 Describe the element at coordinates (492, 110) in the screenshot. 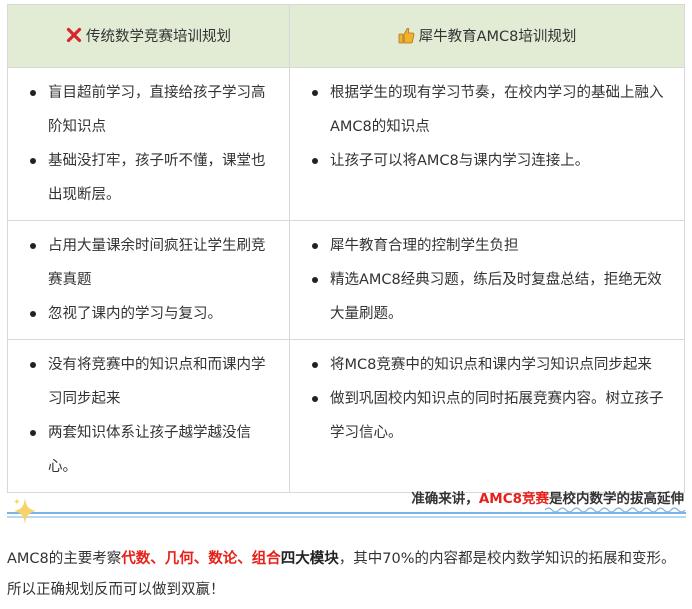

I see `list-item: 根据学生的现有学习节奏，在校内学习的基础上融入AMC8的知识点` at that location.